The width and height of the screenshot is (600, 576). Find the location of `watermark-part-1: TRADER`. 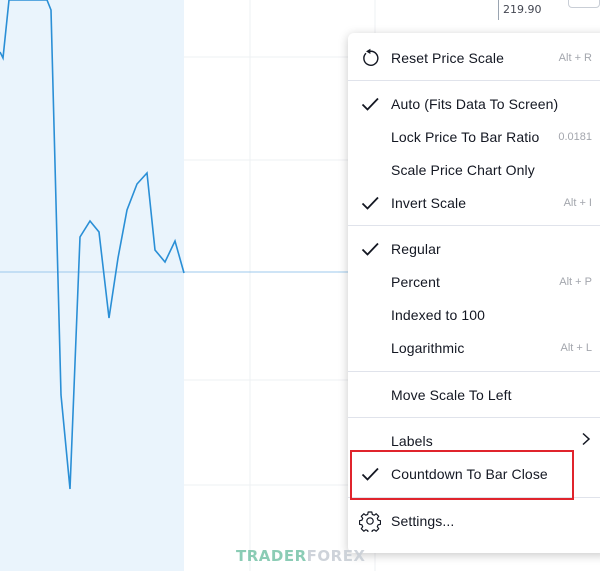

watermark-part-1: TRADER is located at coordinates (271, 556).